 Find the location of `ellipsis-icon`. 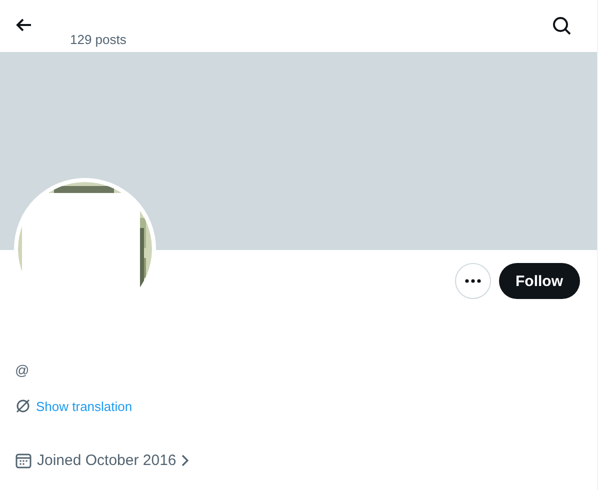

ellipsis-icon is located at coordinates (472, 281).